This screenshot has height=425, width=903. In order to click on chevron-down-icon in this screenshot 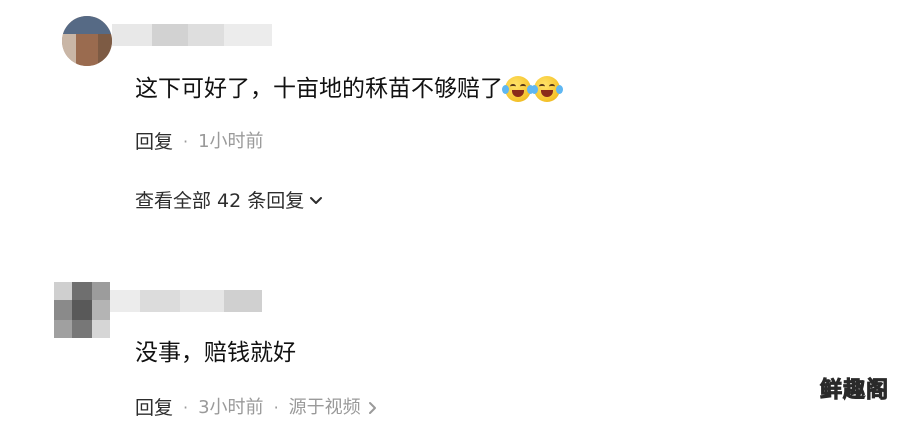, I will do `click(316, 200)`.